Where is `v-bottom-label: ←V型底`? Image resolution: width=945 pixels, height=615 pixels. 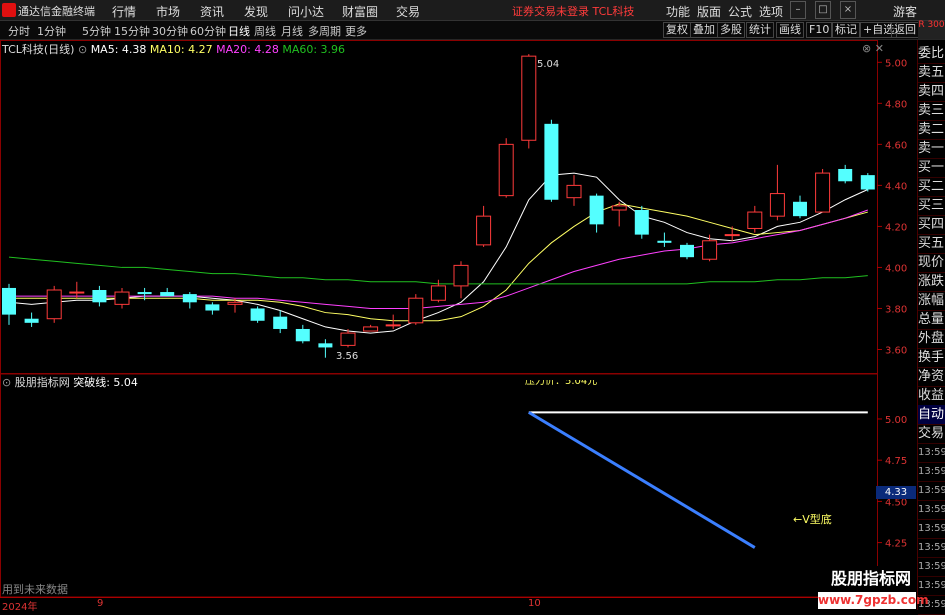
v-bottom-label: ←V型底 is located at coordinates (812, 519).